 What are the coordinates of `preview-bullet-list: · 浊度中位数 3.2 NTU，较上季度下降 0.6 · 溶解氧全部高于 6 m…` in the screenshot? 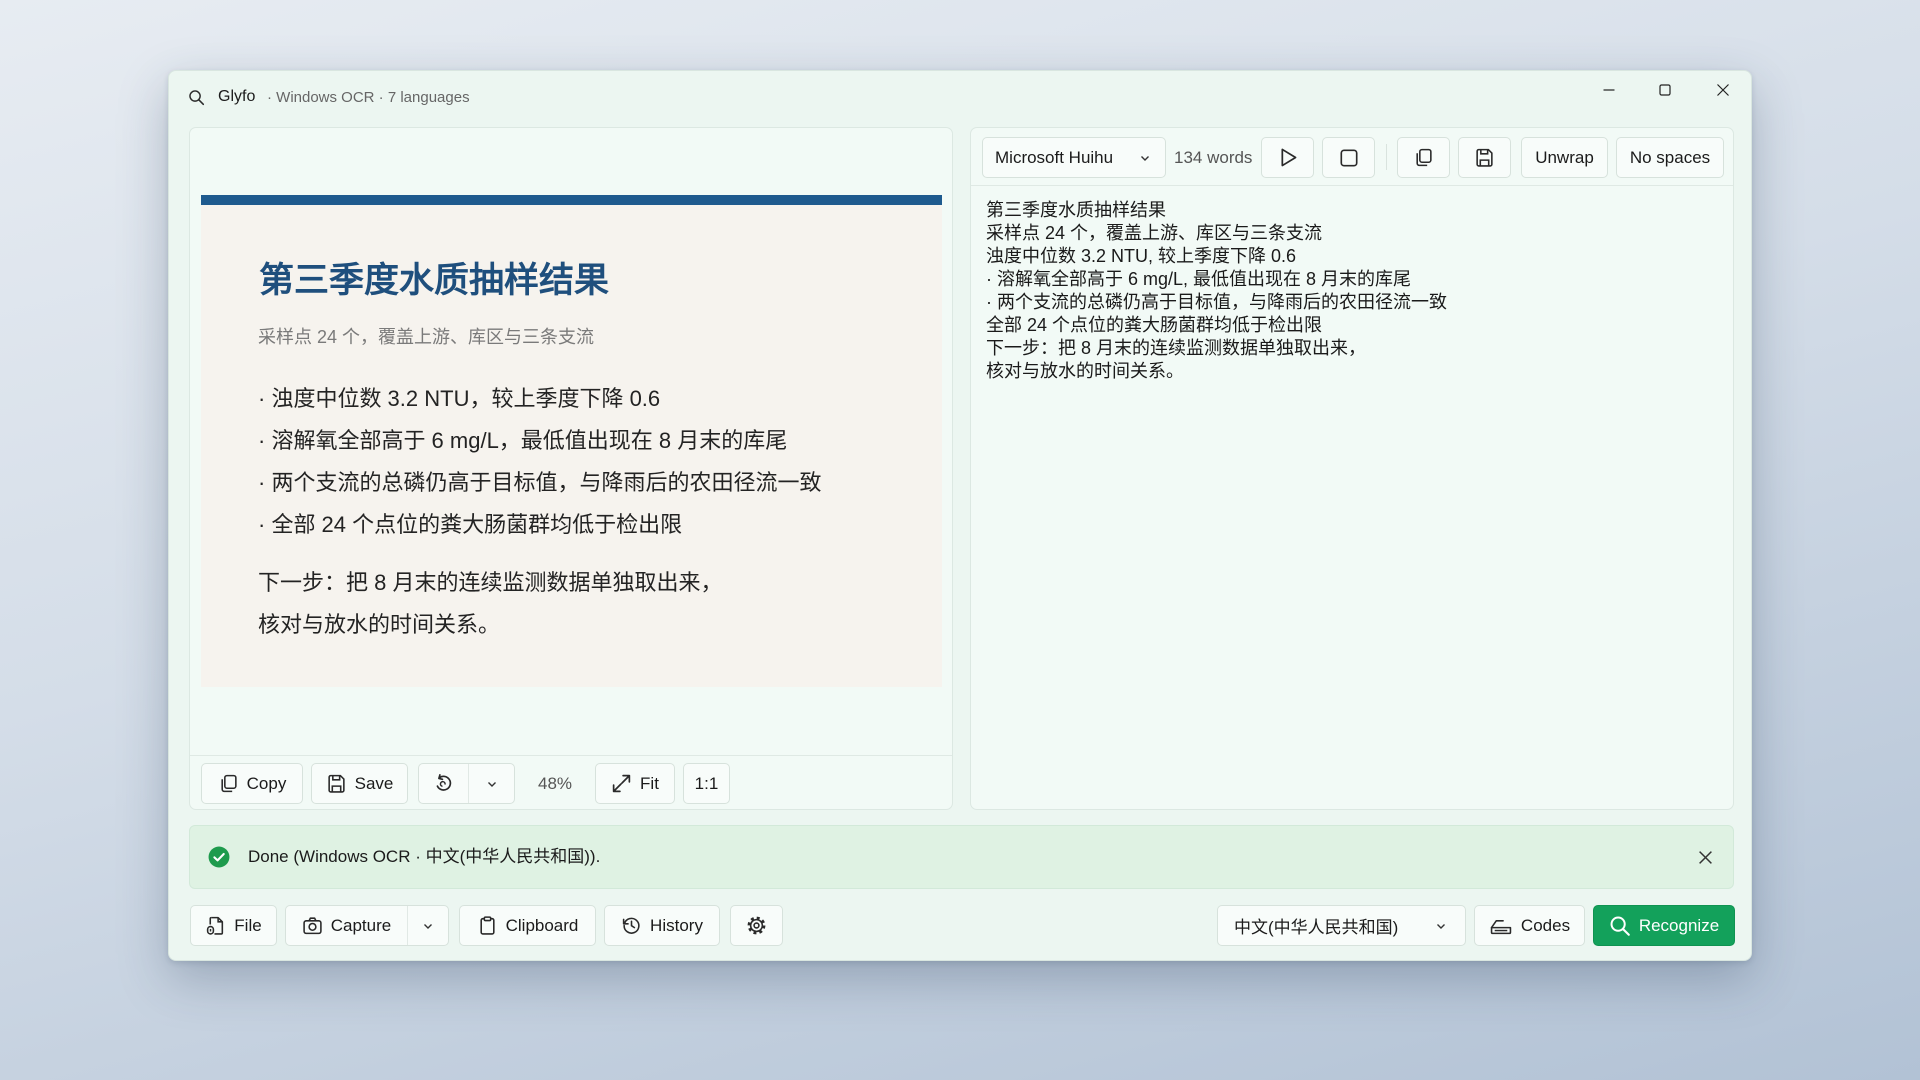 It's located at (539, 462).